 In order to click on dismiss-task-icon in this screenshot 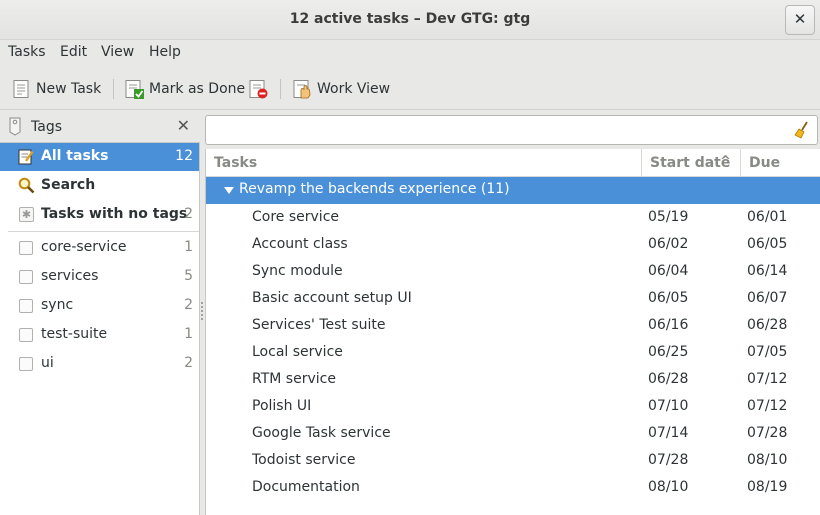, I will do `click(258, 89)`.